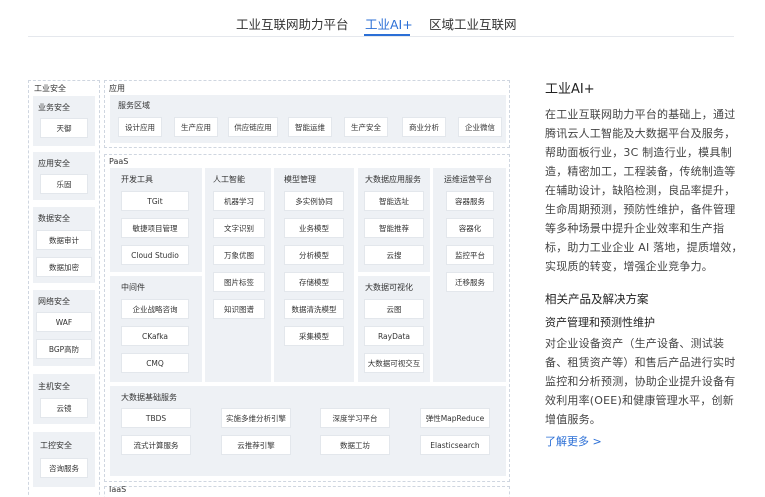 This screenshot has height=497, width=765. I want to click on app-layer-label: 应用, so click(117, 88).